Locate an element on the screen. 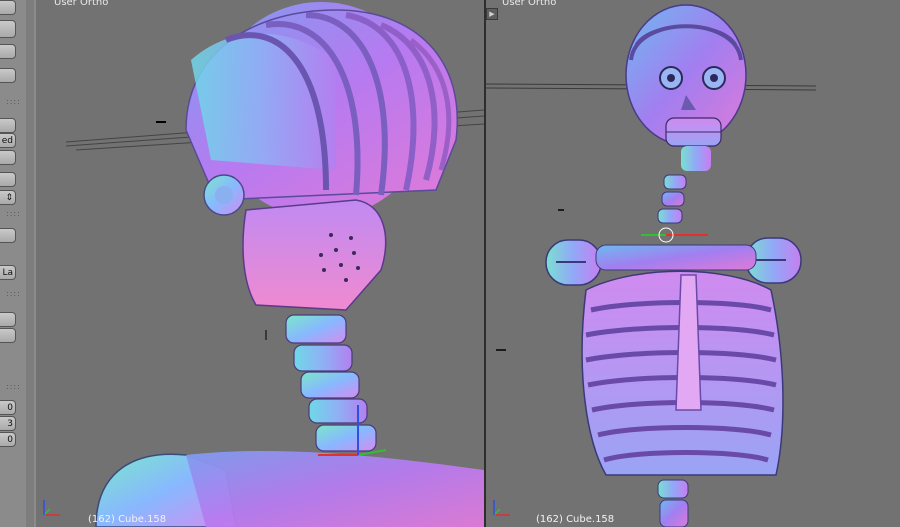  tool-button: ed is located at coordinates (8, 140).